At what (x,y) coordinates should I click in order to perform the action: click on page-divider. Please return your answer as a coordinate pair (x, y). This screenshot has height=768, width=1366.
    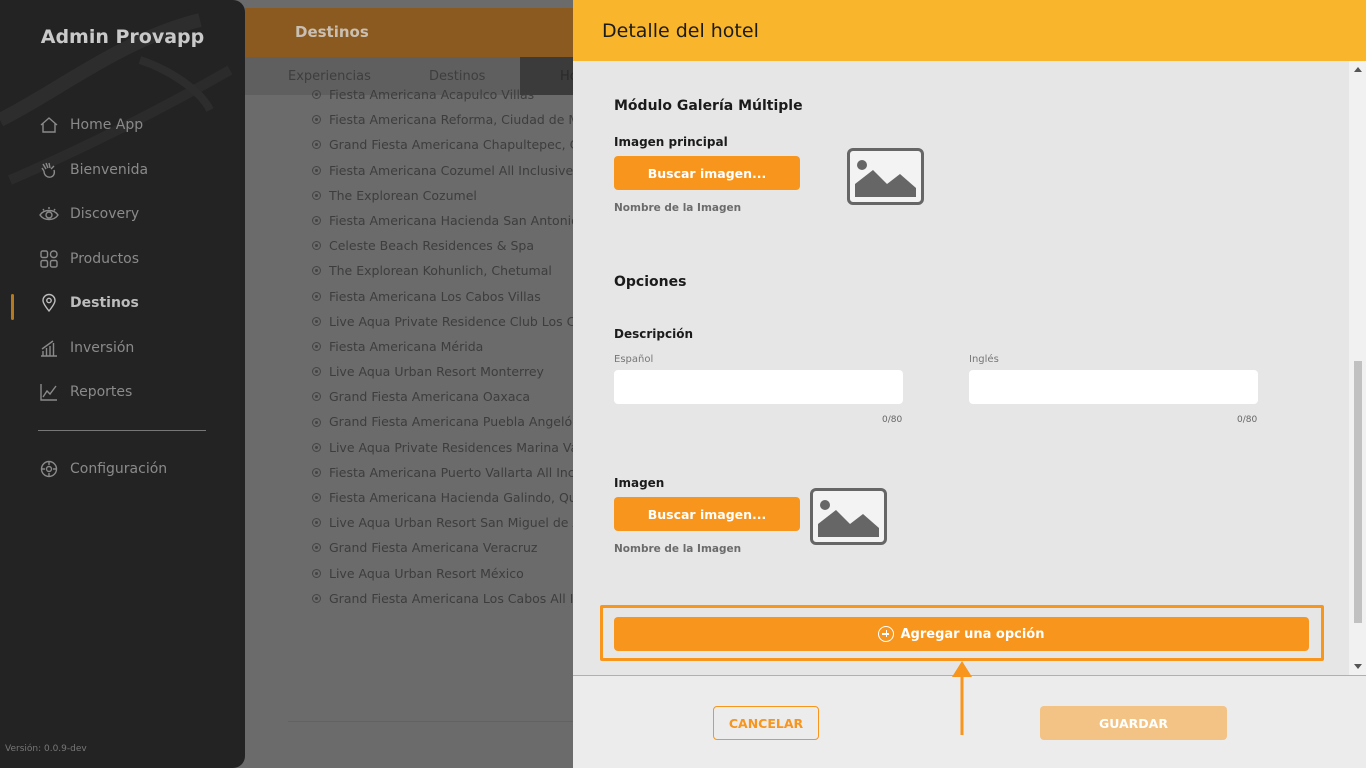
    Looking at the image, I should click on (433, 721).